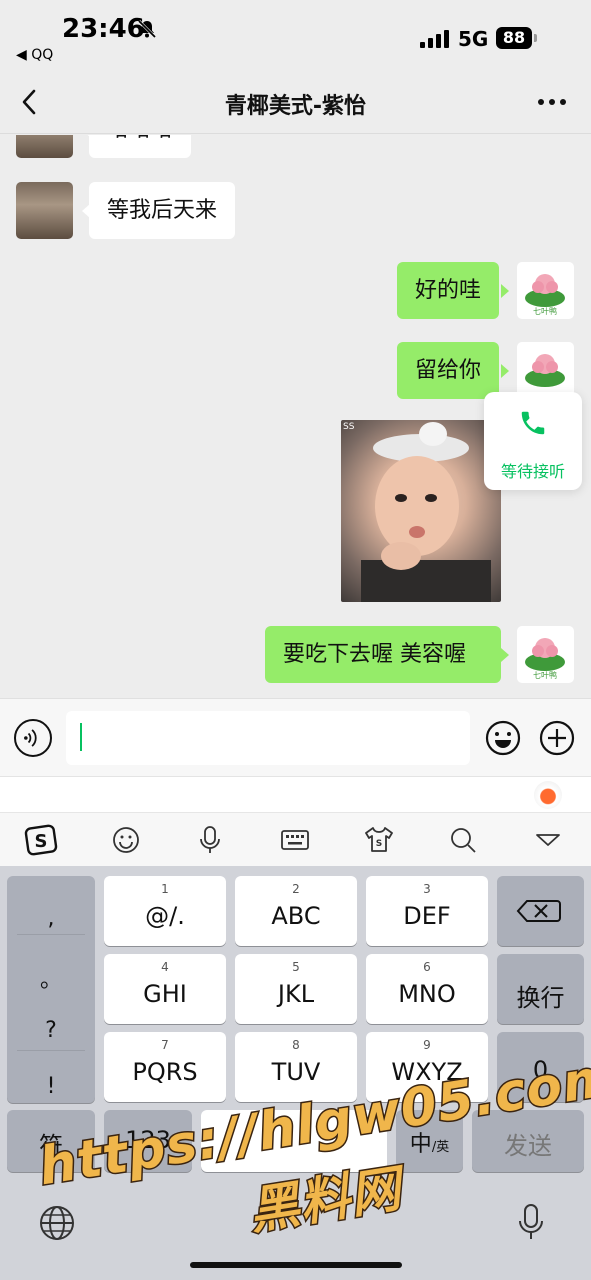 The image size is (591, 1280). What do you see at coordinates (165, 1067) in the screenshot?
I see `key-7: 7 PQRS` at bounding box center [165, 1067].